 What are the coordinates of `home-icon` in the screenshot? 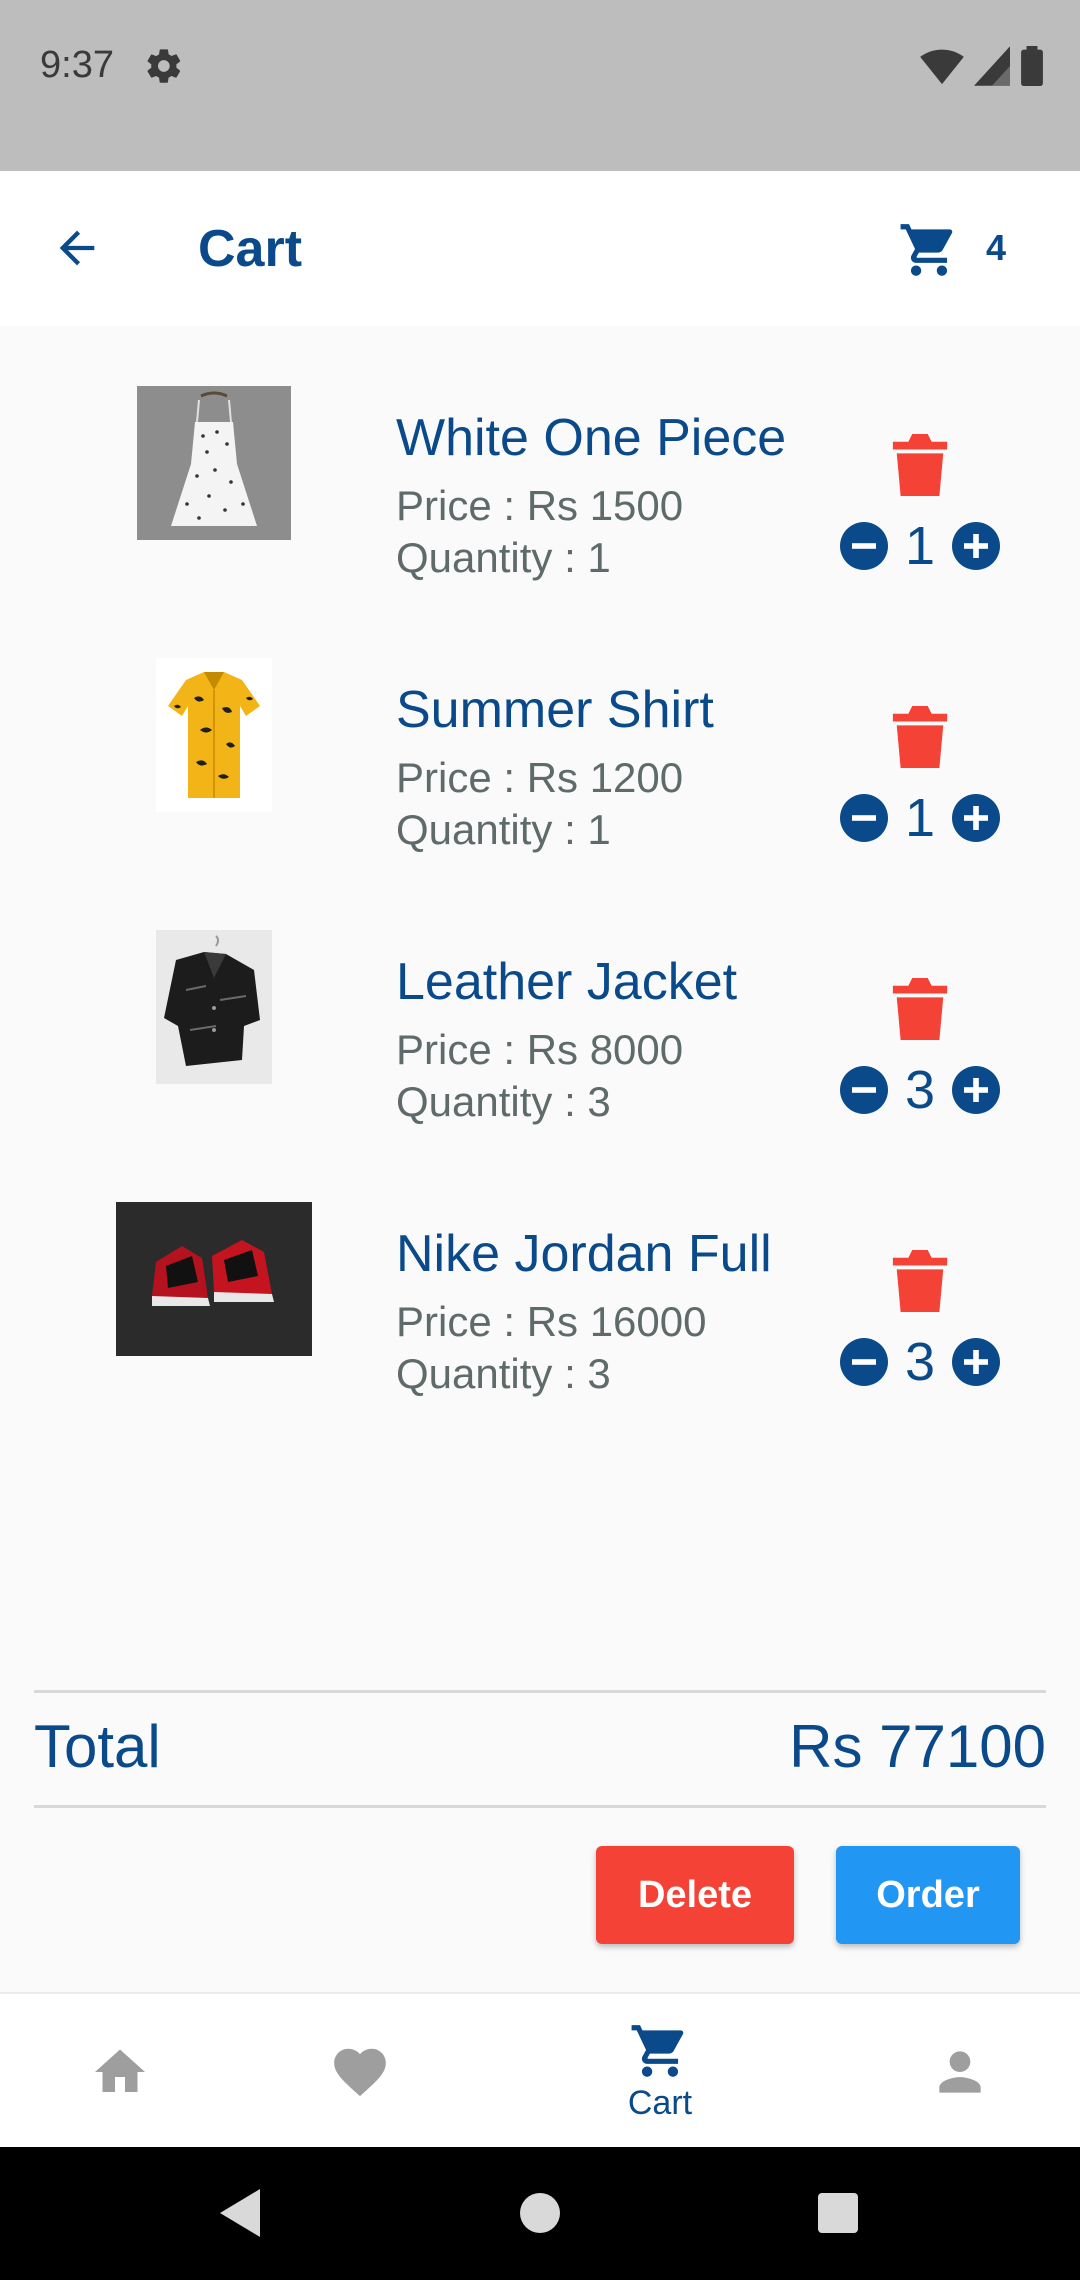 It's located at (120, 2070).